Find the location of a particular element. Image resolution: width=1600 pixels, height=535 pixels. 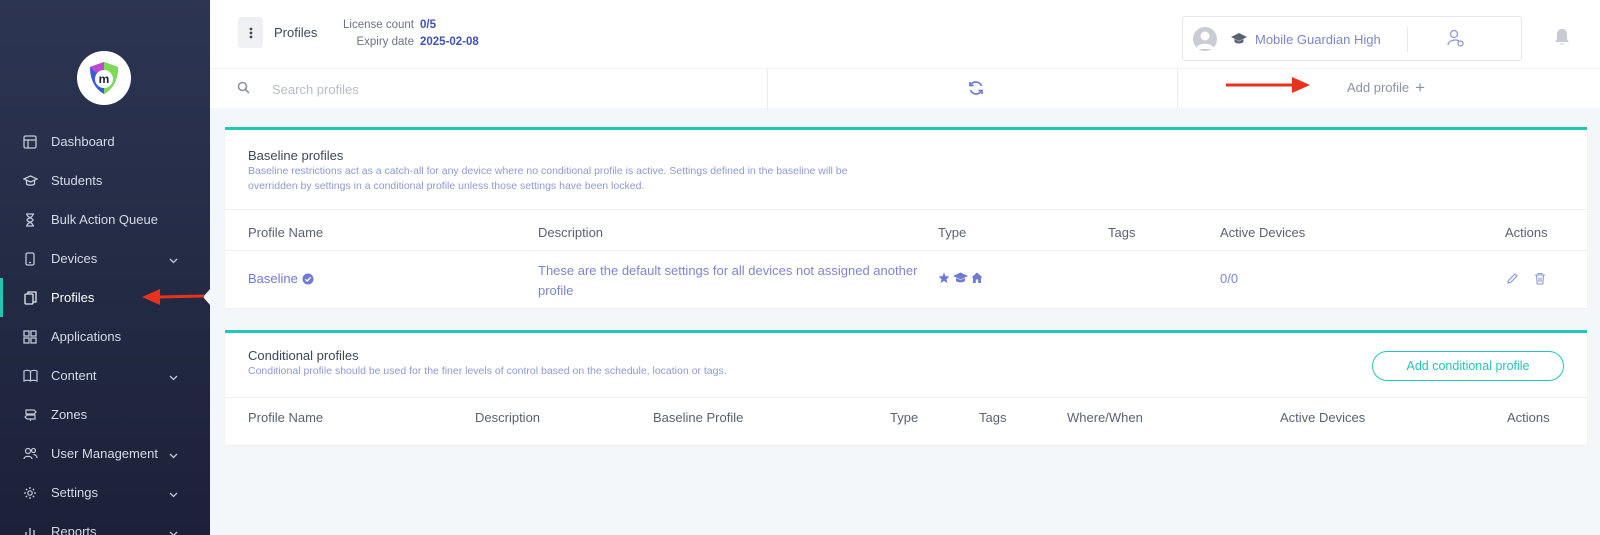

sidebar-item-label: Dashboard is located at coordinates (83, 141).